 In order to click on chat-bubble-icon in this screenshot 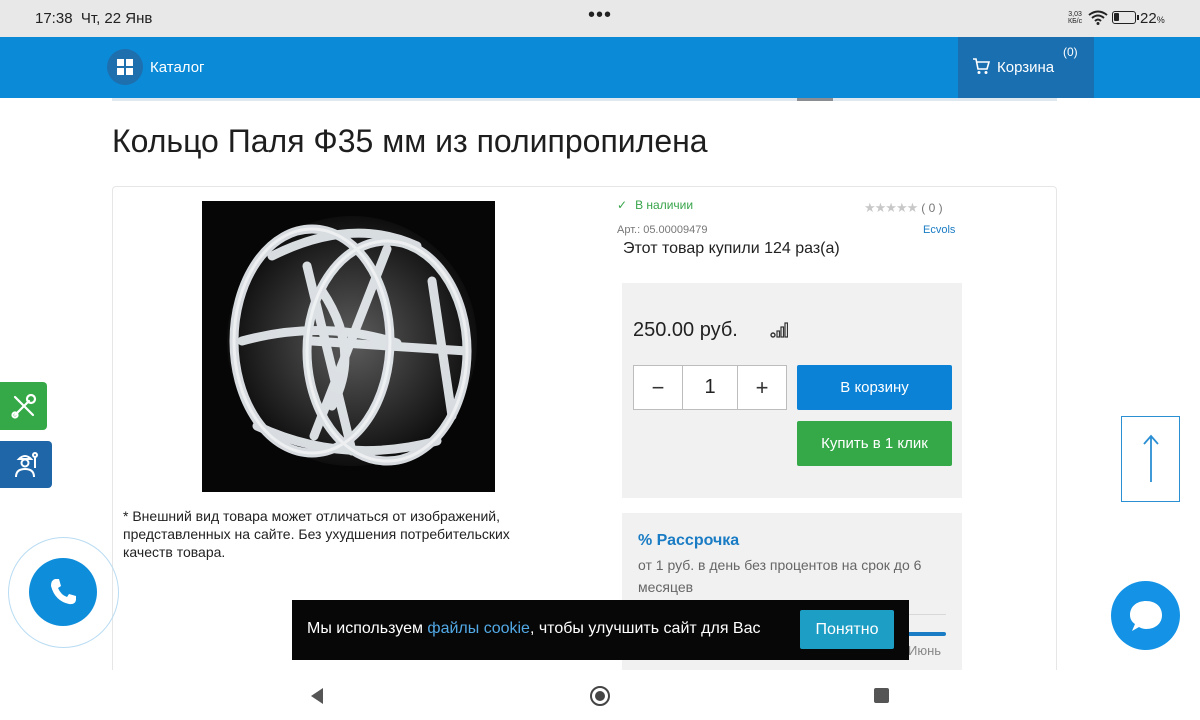, I will do `click(1145, 615)`.